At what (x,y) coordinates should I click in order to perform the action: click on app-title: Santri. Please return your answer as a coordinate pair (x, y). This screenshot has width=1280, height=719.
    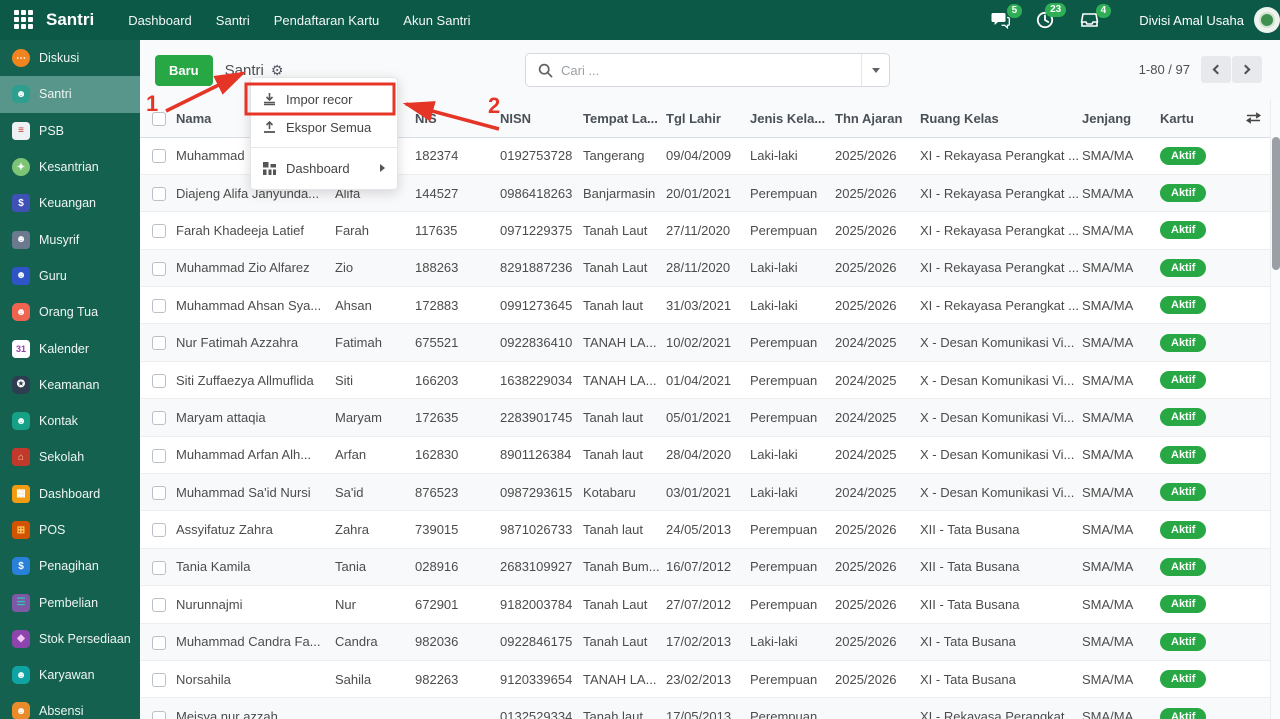
    Looking at the image, I should click on (70, 20).